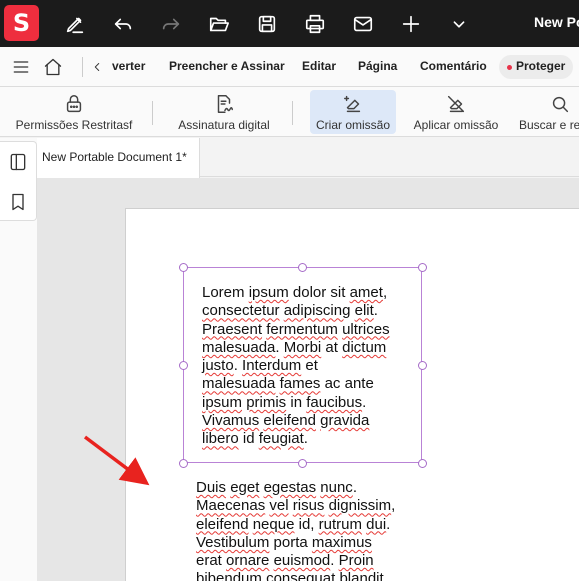 This screenshot has height=581, width=579. What do you see at coordinates (21, 67) in the screenshot?
I see `hamburger-menu-icon` at bounding box center [21, 67].